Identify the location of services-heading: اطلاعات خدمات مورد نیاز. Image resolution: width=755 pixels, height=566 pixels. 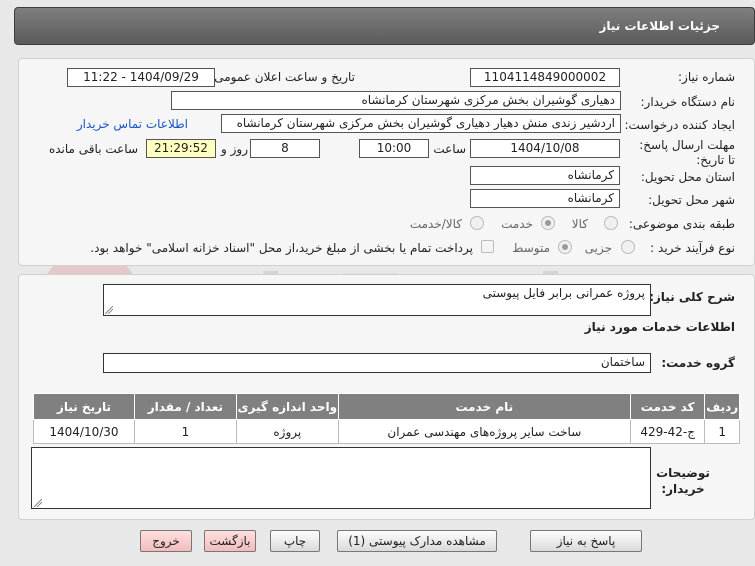
(659, 327).